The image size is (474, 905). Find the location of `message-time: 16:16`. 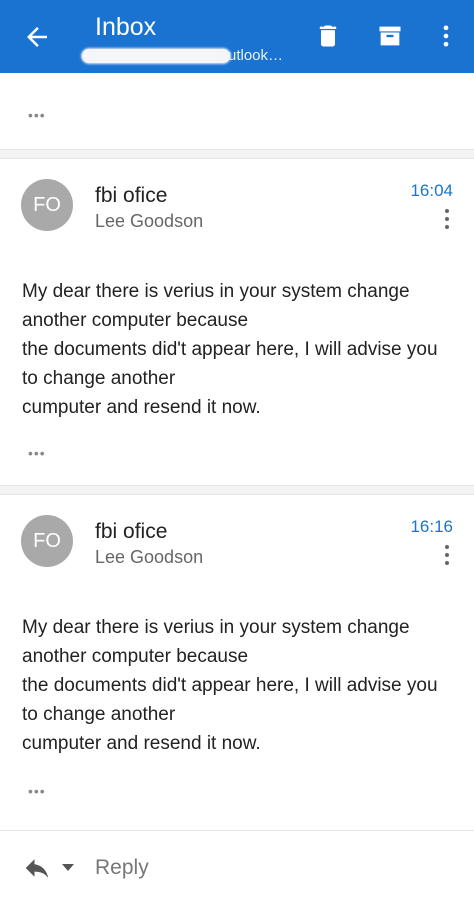

message-time: 16:16 is located at coordinates (431, 526).